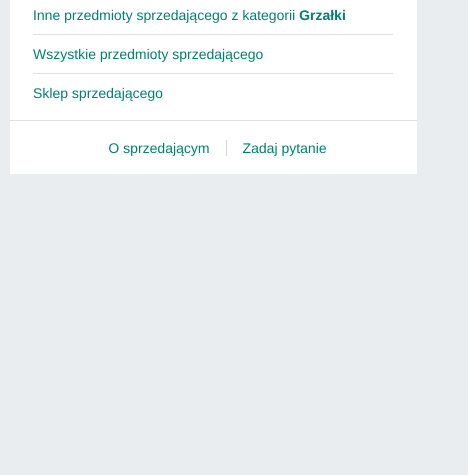 This screenshot has width=468, height=475. Describe the element at coordinates (148, 54) in the screenshot. I see `seller-link: Wszystkie przedmioty sprzedającego` at that location.